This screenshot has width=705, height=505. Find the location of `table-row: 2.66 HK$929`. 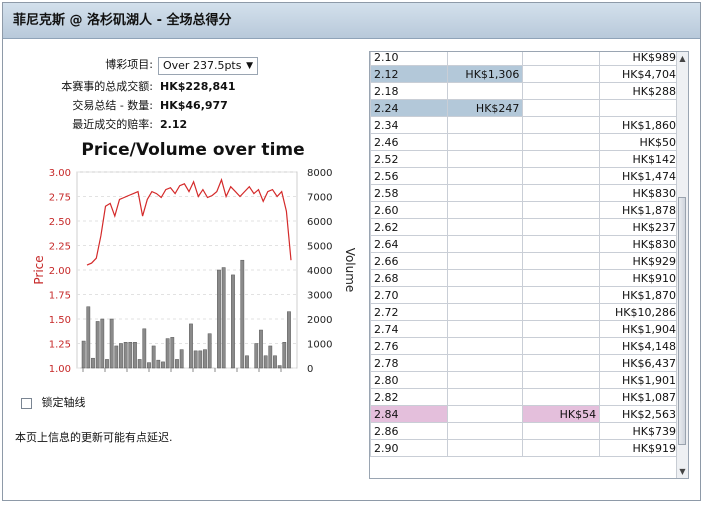

table-row: 2.66 HK$929 is located at coordinates (525, 261).